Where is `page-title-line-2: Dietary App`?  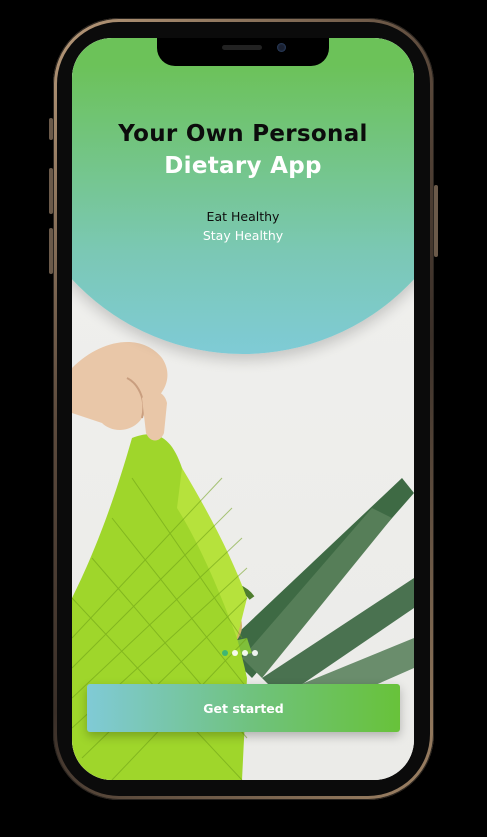
page-title-line-2: Dietary App is located at coordinates (243, 166).